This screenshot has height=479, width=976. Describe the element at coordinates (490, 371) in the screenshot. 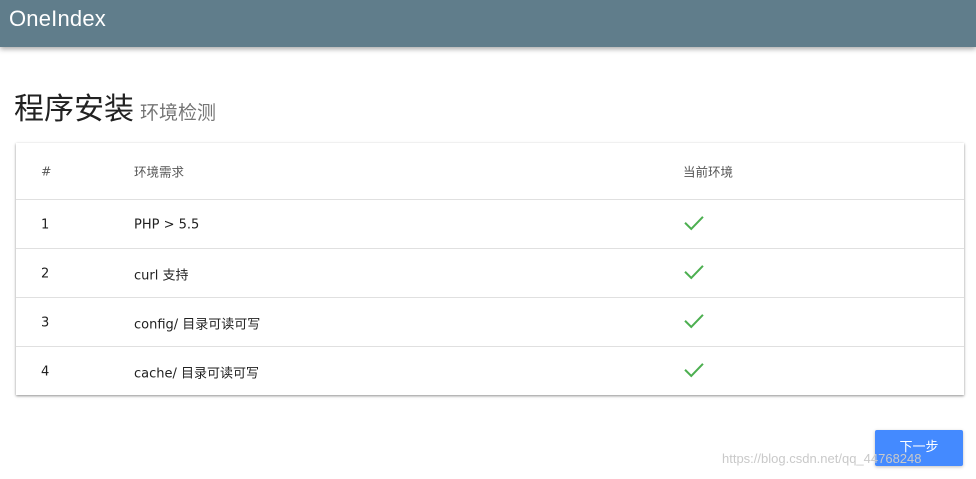

I see `table-row: 4 cache/ 目录可读可写` at that location.